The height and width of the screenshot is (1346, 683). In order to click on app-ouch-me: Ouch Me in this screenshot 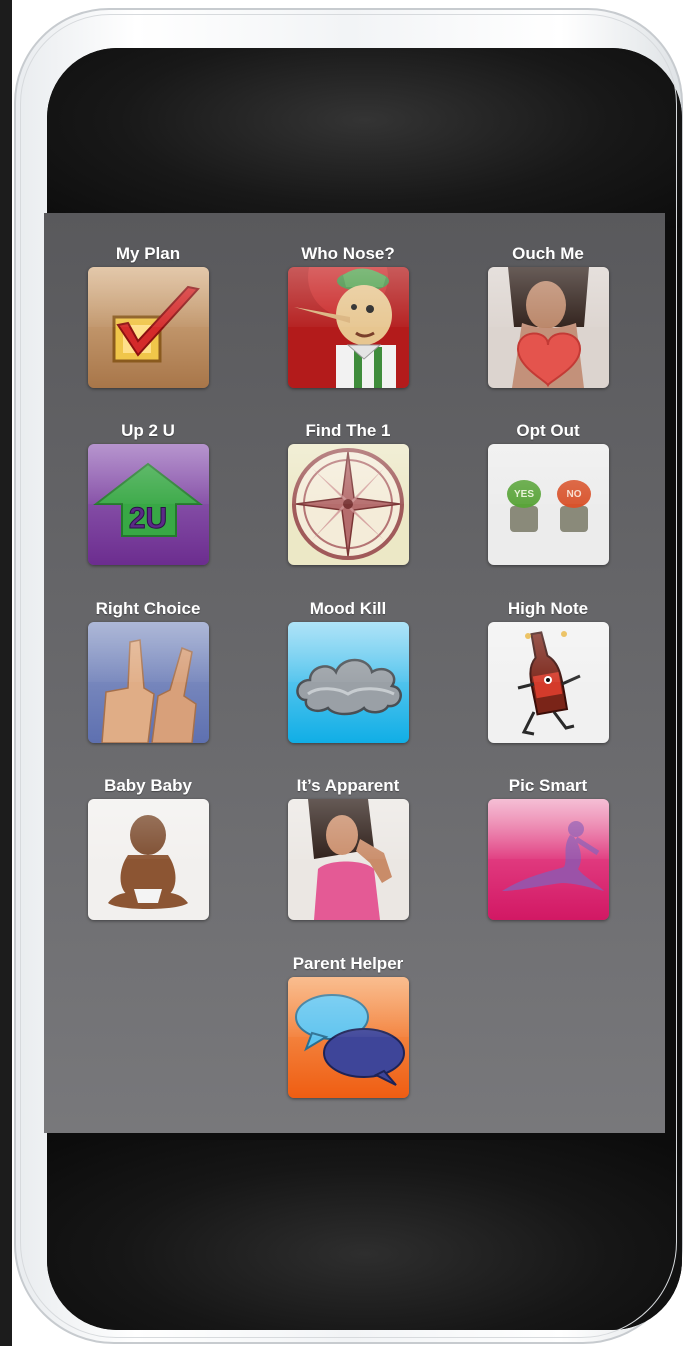, I will do `click(548, 316)`.